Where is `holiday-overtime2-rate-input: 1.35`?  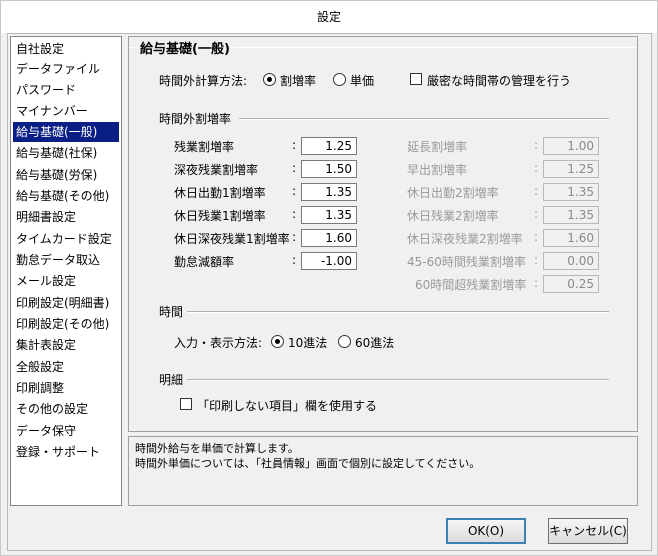
holiday-overtime2-rate-input: 1.35 is located at coordinates (571, 215).